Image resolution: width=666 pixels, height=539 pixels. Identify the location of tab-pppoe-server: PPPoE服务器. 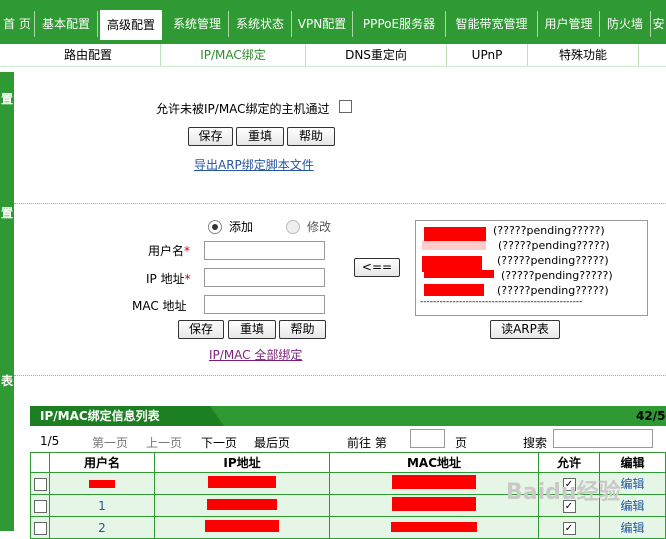
(399, 24).